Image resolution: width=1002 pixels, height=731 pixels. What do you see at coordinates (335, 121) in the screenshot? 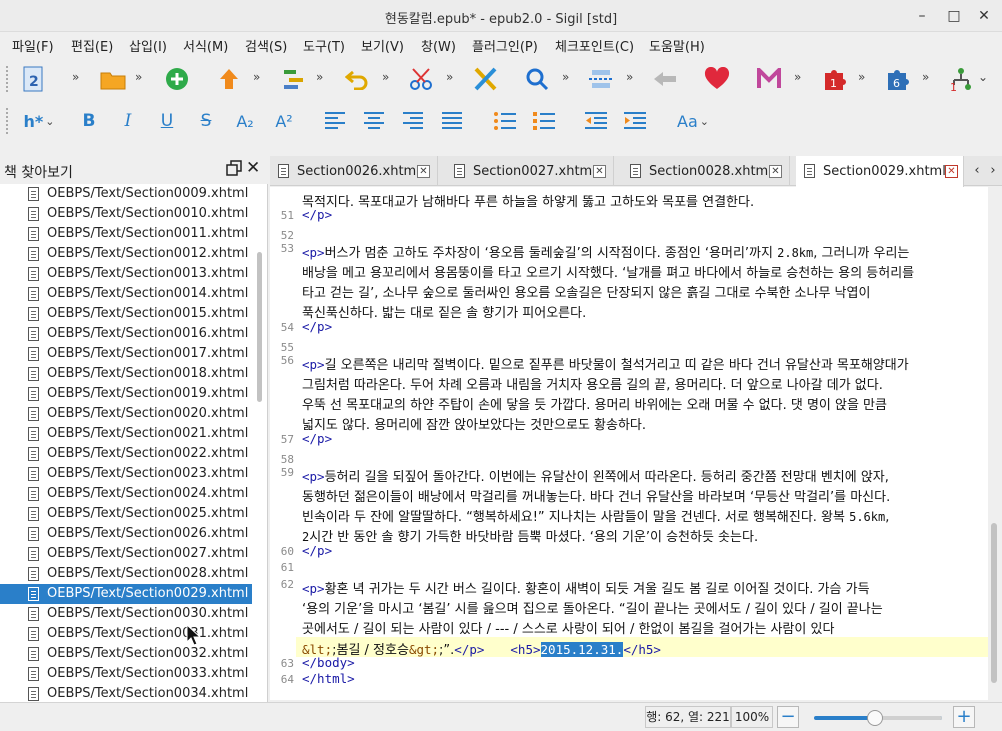
I see `align-left-icon` at bounding box center [335, 121].